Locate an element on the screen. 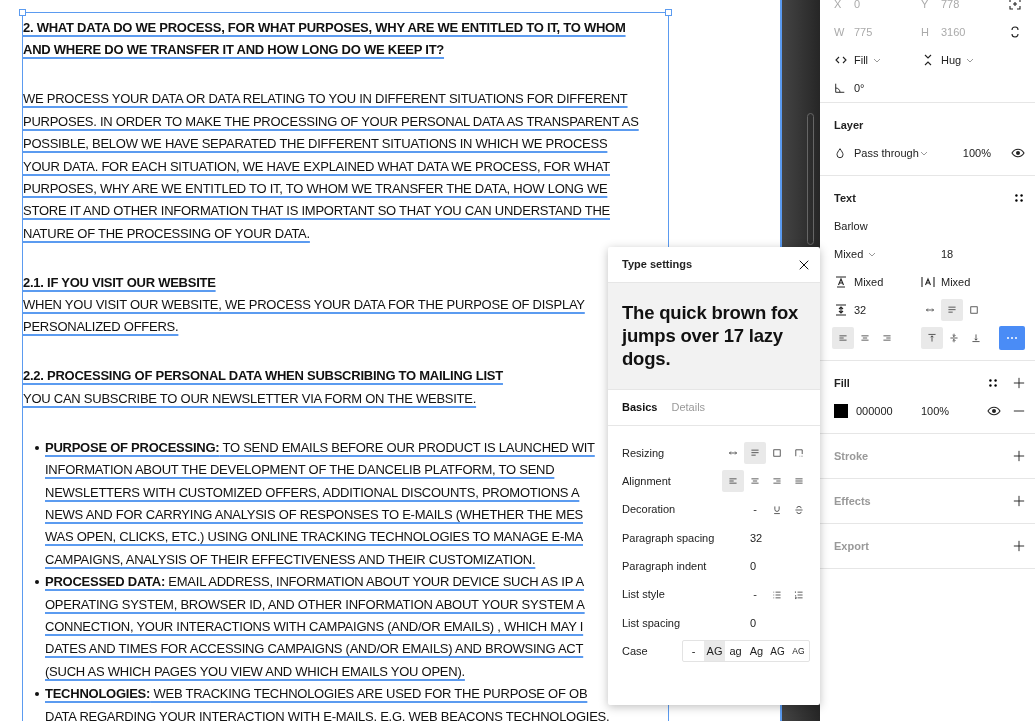 The width and height of the screenshot is (1035, 721). setting-label: Alignment is located at coordinates (647, 482).